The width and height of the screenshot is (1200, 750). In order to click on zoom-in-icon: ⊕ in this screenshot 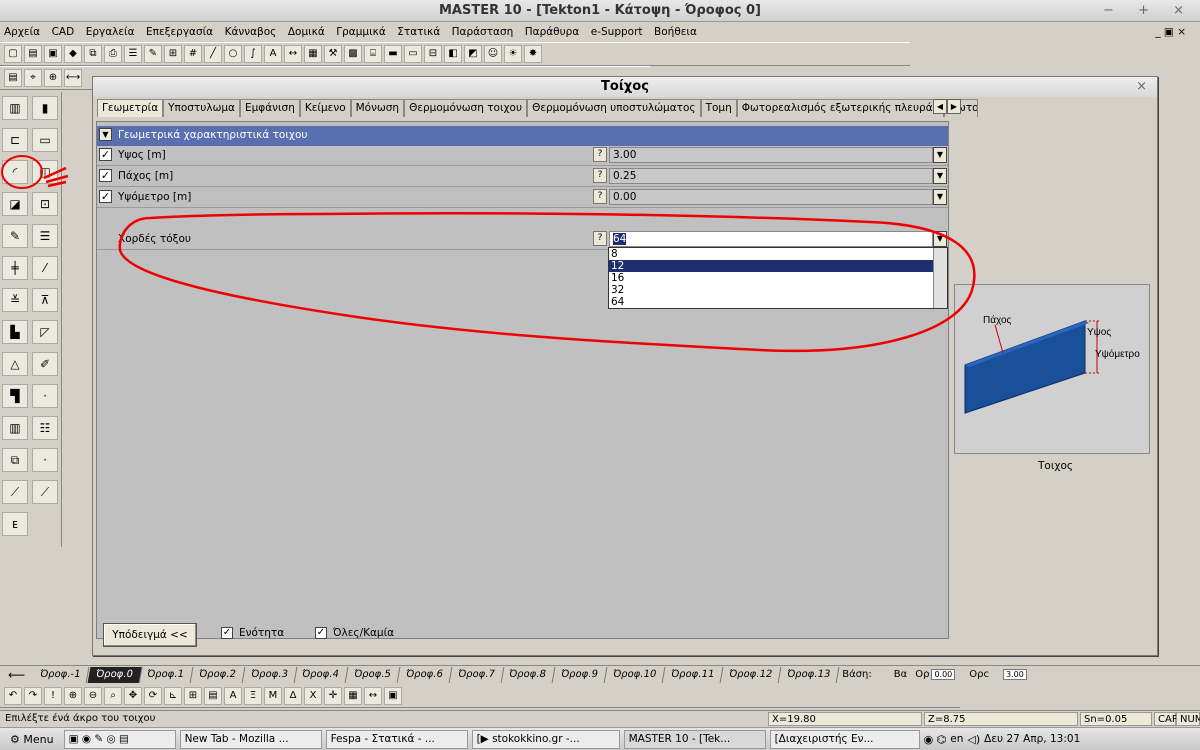, I will do `click(73, 695)`.